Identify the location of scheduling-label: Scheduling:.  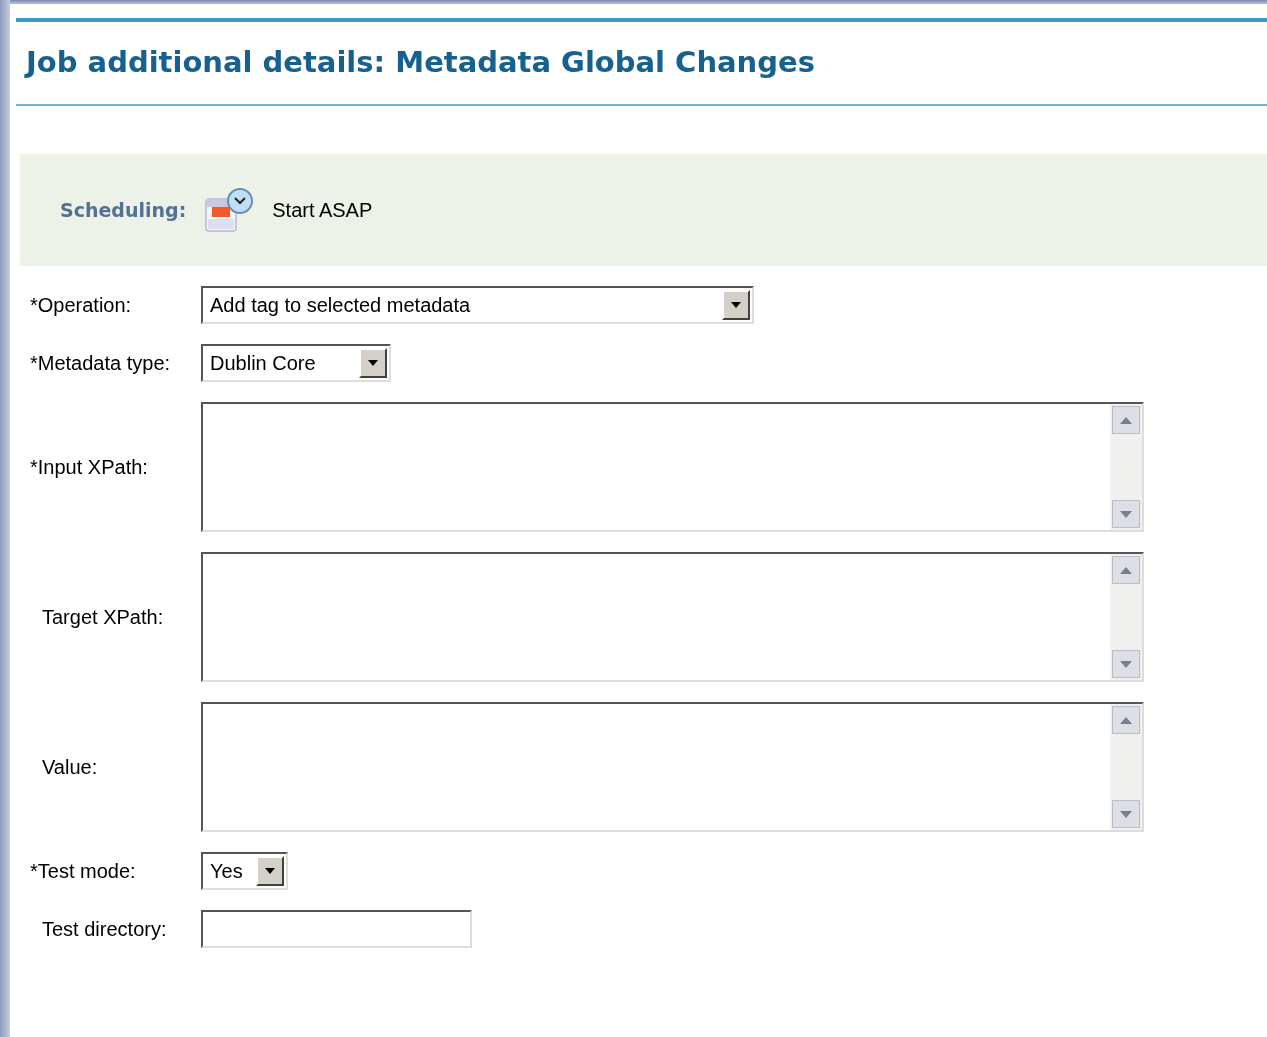
(123, 210).